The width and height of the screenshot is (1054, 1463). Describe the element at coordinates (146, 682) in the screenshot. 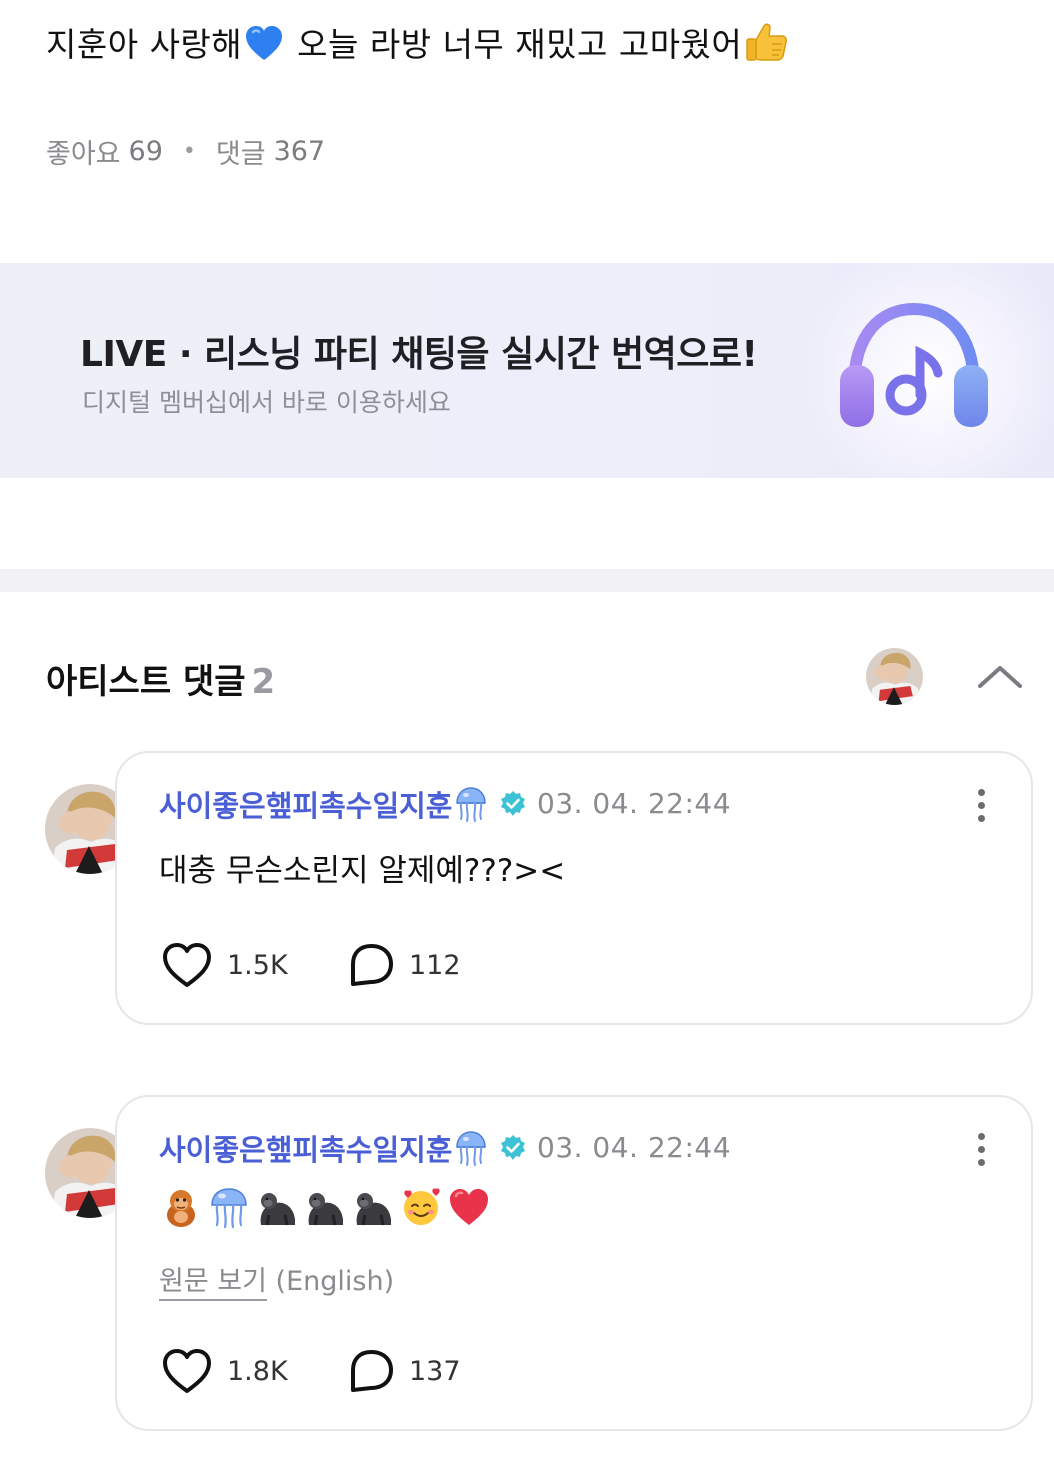

I see `artist-comments-label: 아티스트 댓글` at that location.